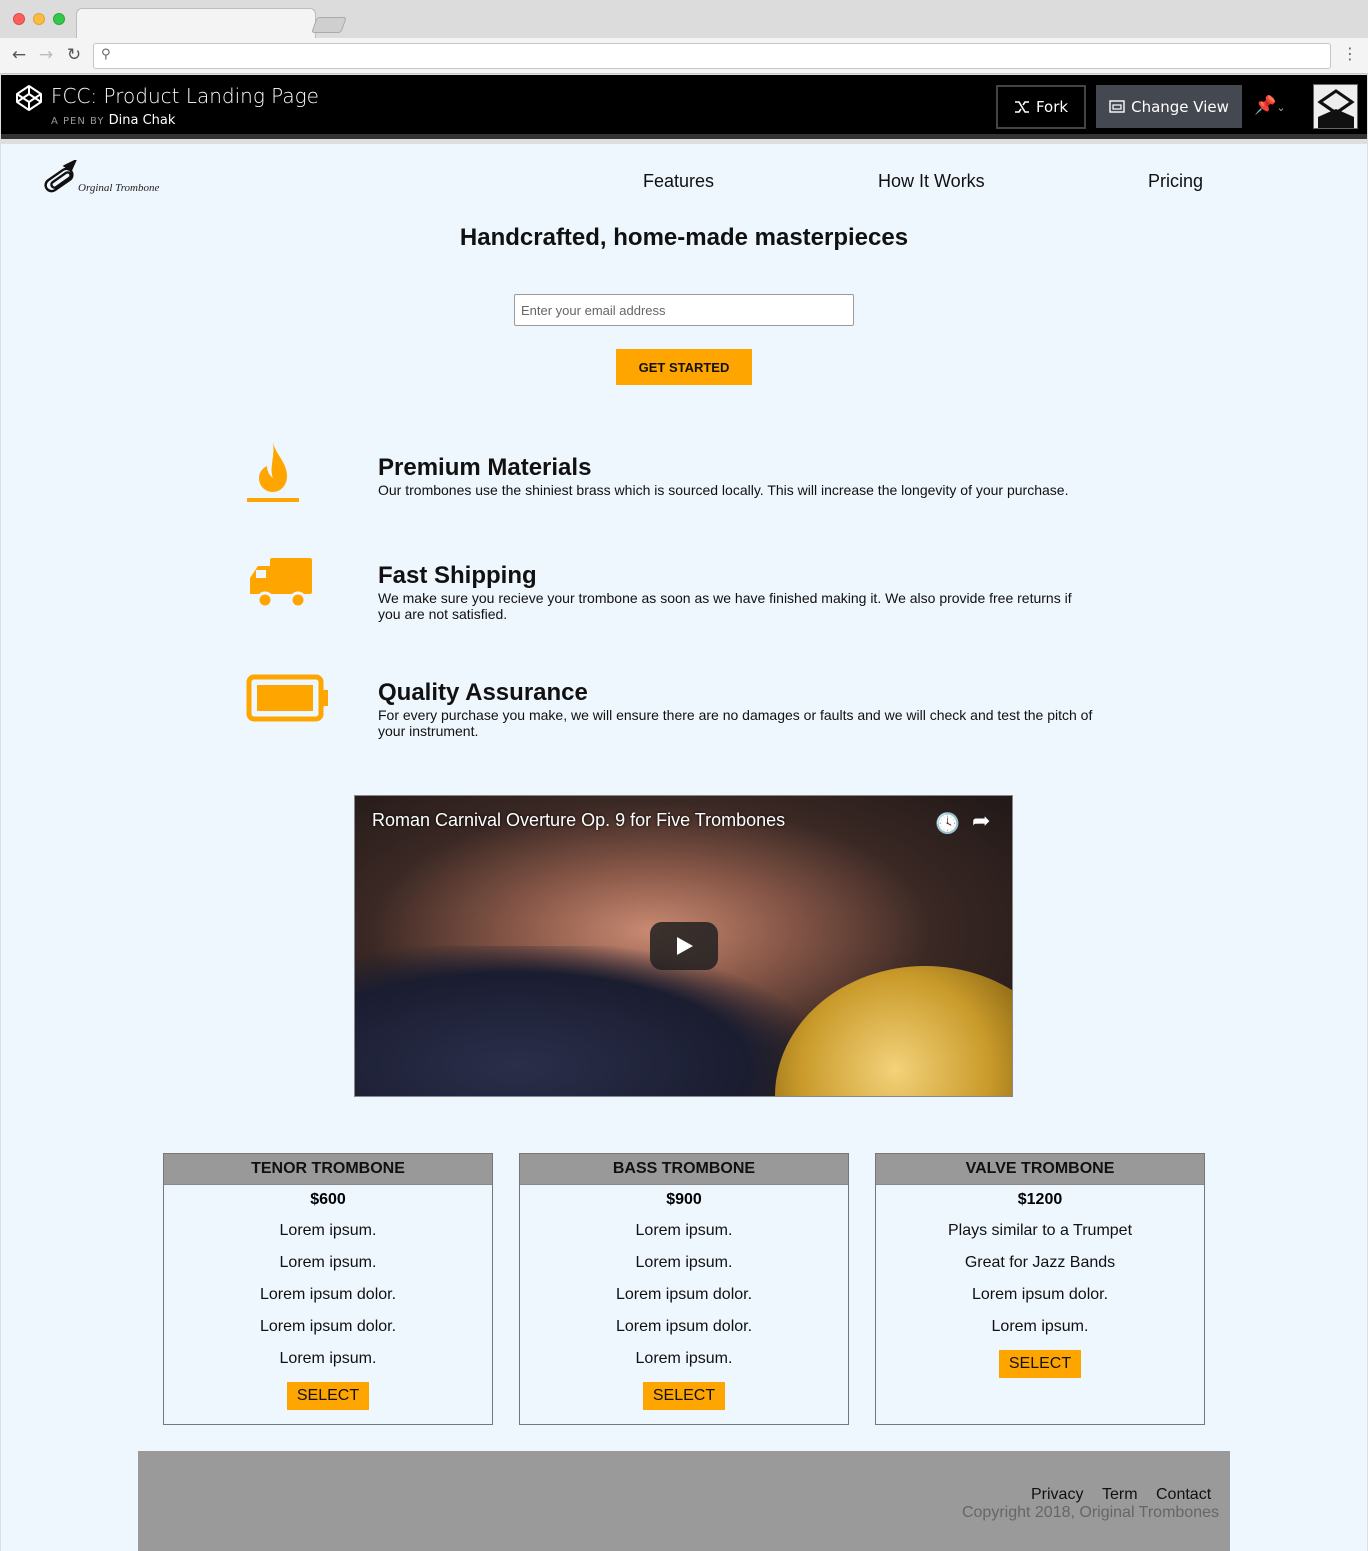  I want to click on select-bass-button: SELECT, so click(684, 1396).